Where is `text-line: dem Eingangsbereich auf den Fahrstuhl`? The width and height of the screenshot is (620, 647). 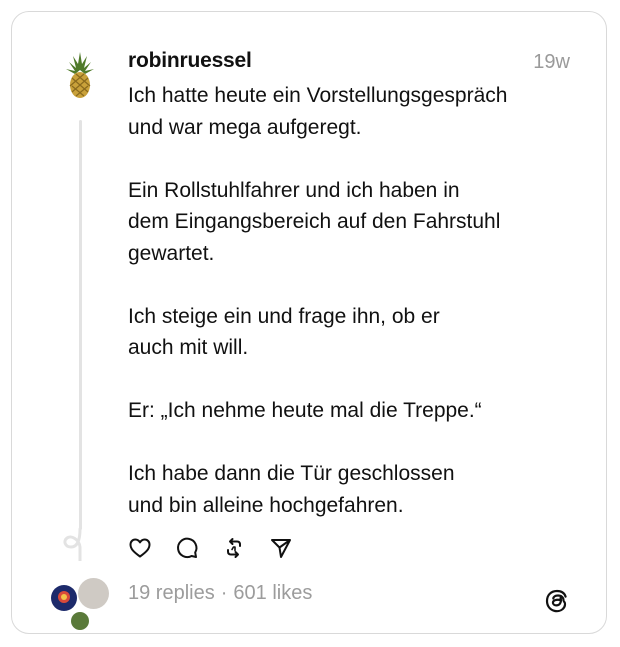
text-line: dem Eingangsbereich auf den Fahrstuhl is located at coordinates (314, 221).